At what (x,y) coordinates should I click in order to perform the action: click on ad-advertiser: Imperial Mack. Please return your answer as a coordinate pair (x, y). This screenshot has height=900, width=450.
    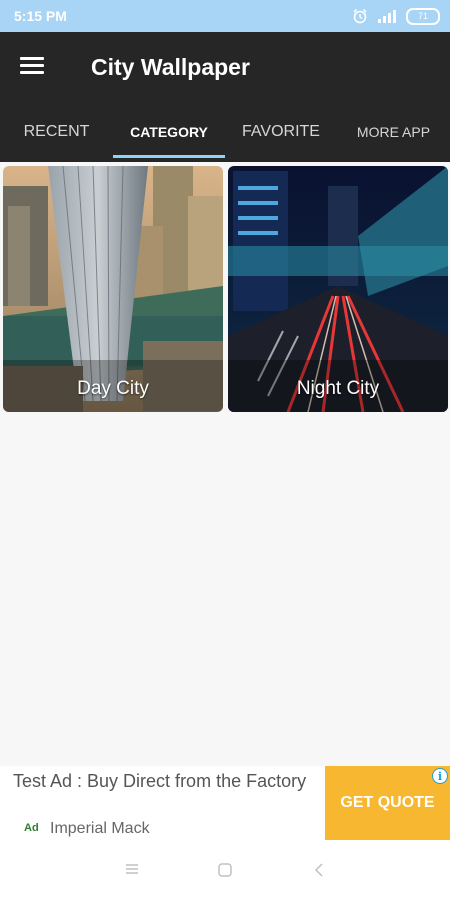
    Looking at the image, I should click on (100, 828).